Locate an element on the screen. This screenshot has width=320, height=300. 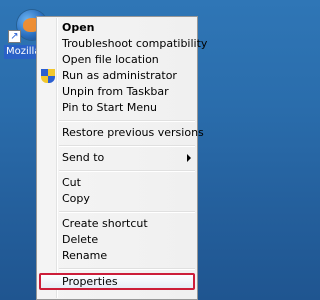
menu-item-label: Send to is located at coordinates (83, 157).